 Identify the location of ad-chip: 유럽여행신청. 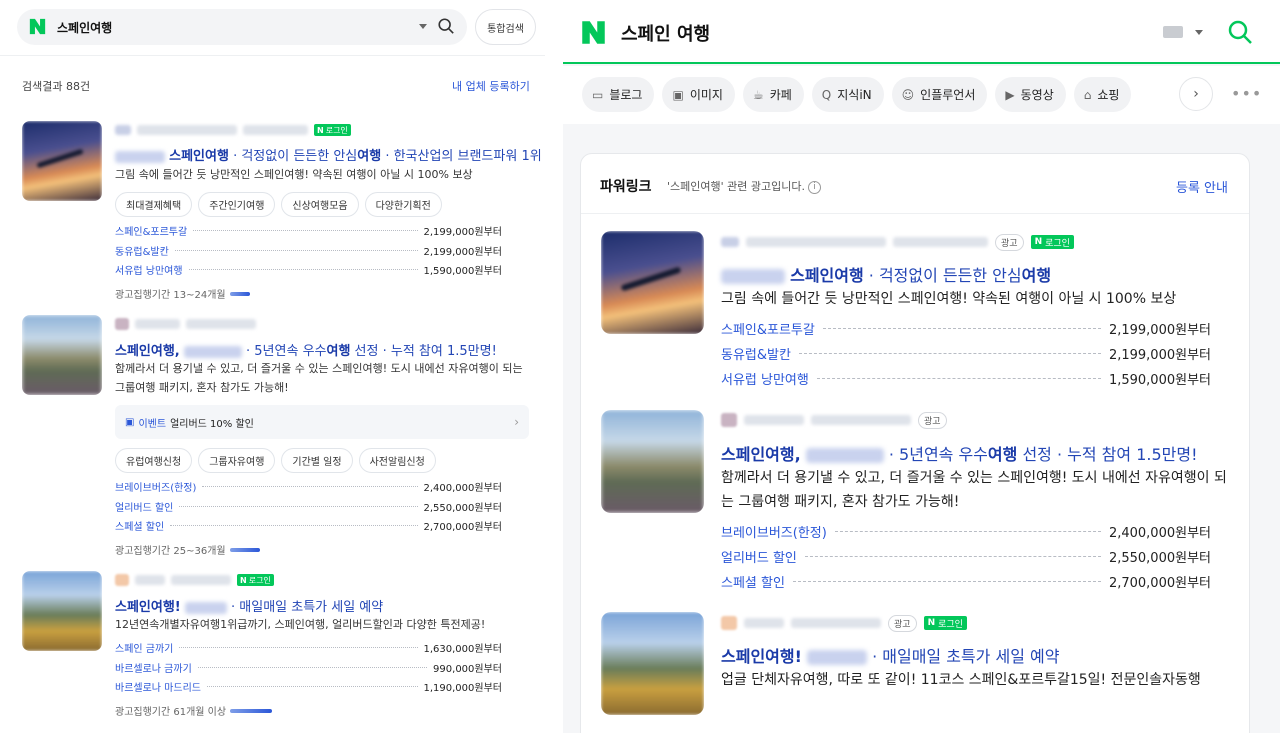
(154, 460).